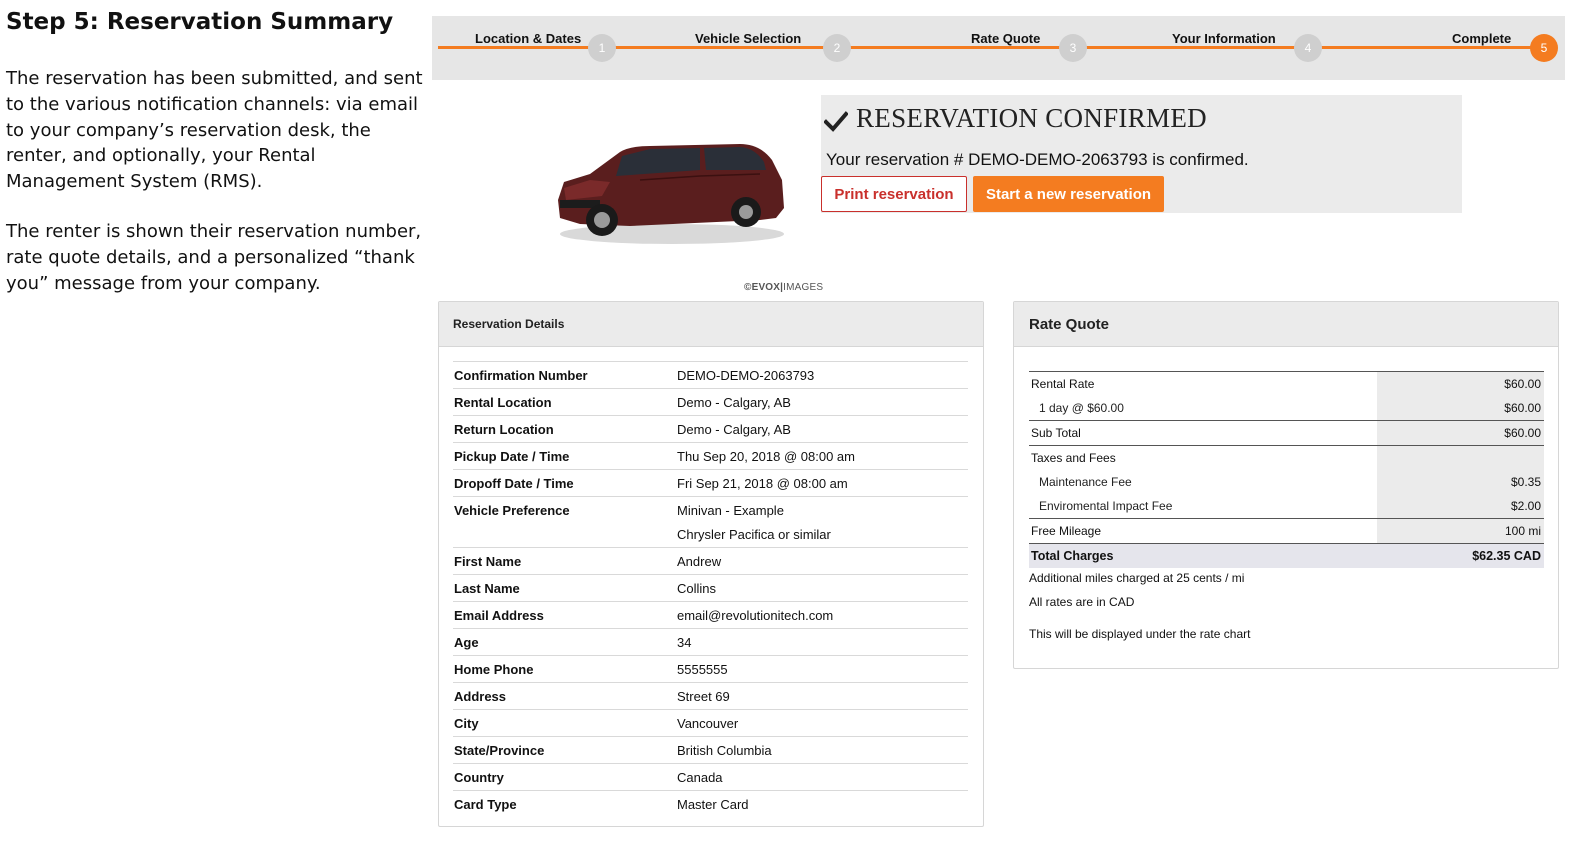 The height and width of the screenshot is (851, 1594). Describe the element at coordinates (1031, 118) in the screenshot. I see `confirmation-heading: RESERVATION CONFIRMED` at that location.